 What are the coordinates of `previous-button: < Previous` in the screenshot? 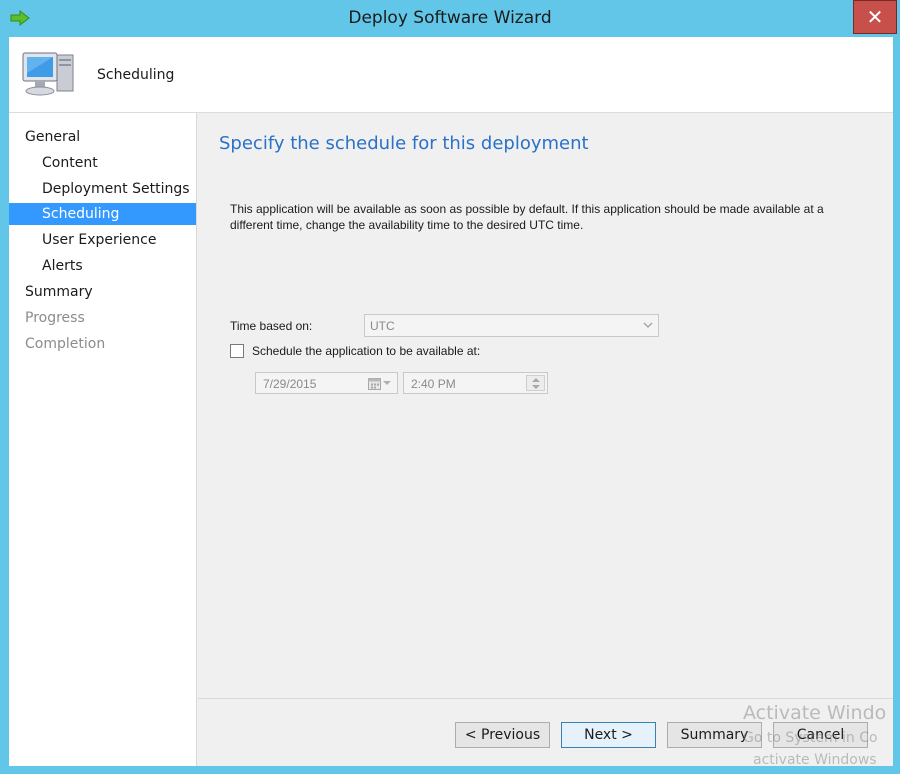 It's located at (502, 735).